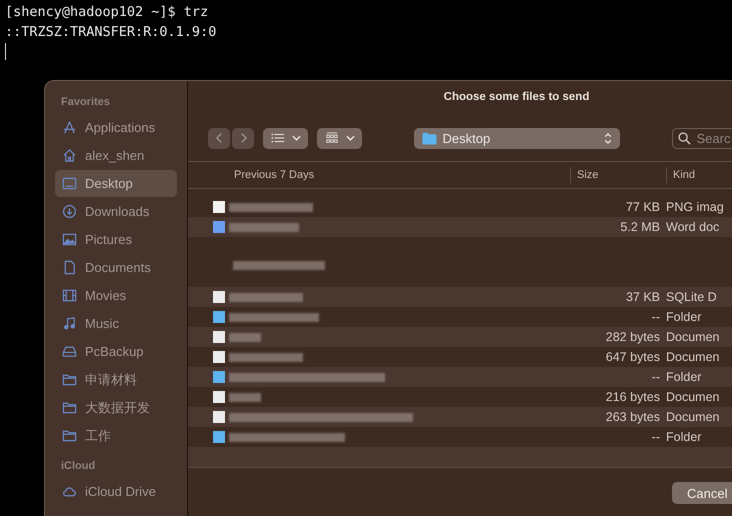  What do you see at coordinates (694, 207) in the screenshot?
I see `file-kind: PNG imag` at bounding box center [694, 207].